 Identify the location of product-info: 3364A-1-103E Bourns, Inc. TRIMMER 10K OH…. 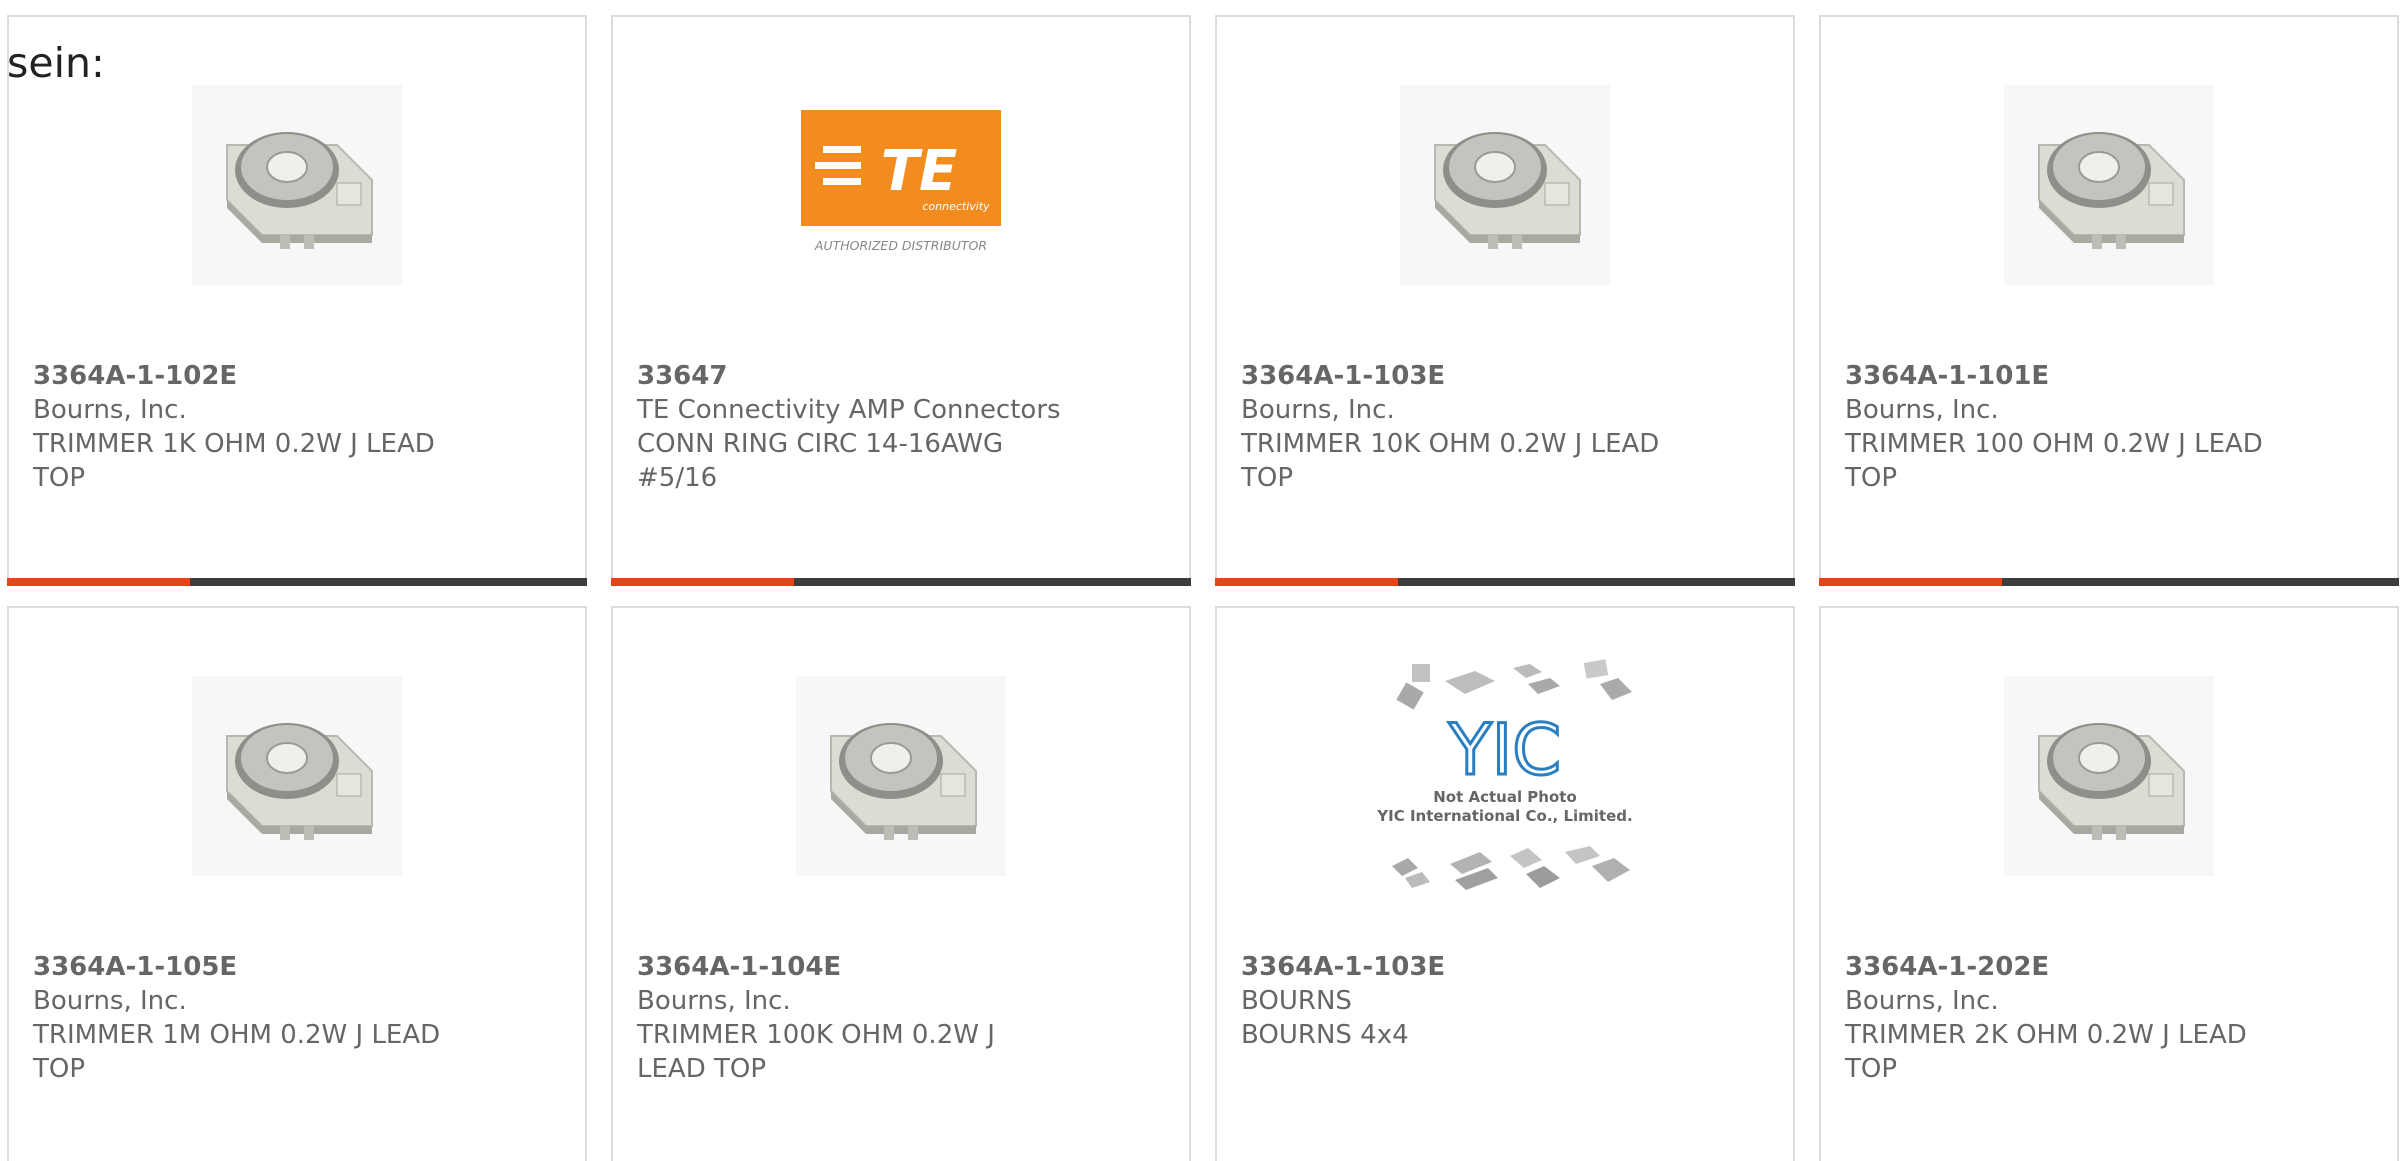
(1457, 427).